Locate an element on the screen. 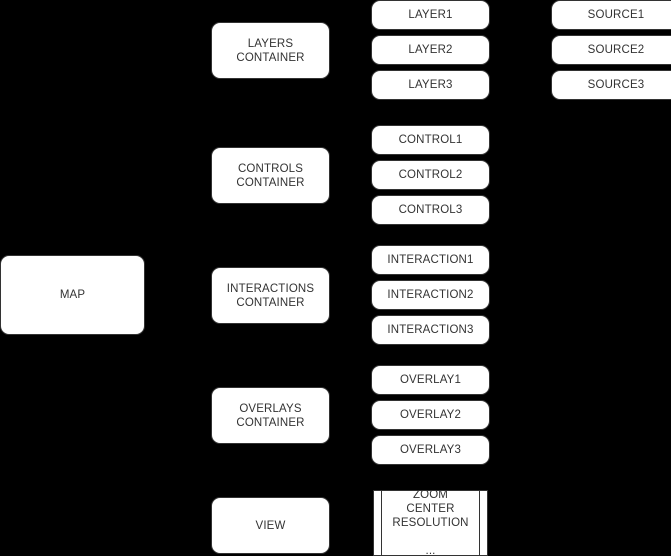  node-label: OVERLAY2 is located at coordinates (430, 415).